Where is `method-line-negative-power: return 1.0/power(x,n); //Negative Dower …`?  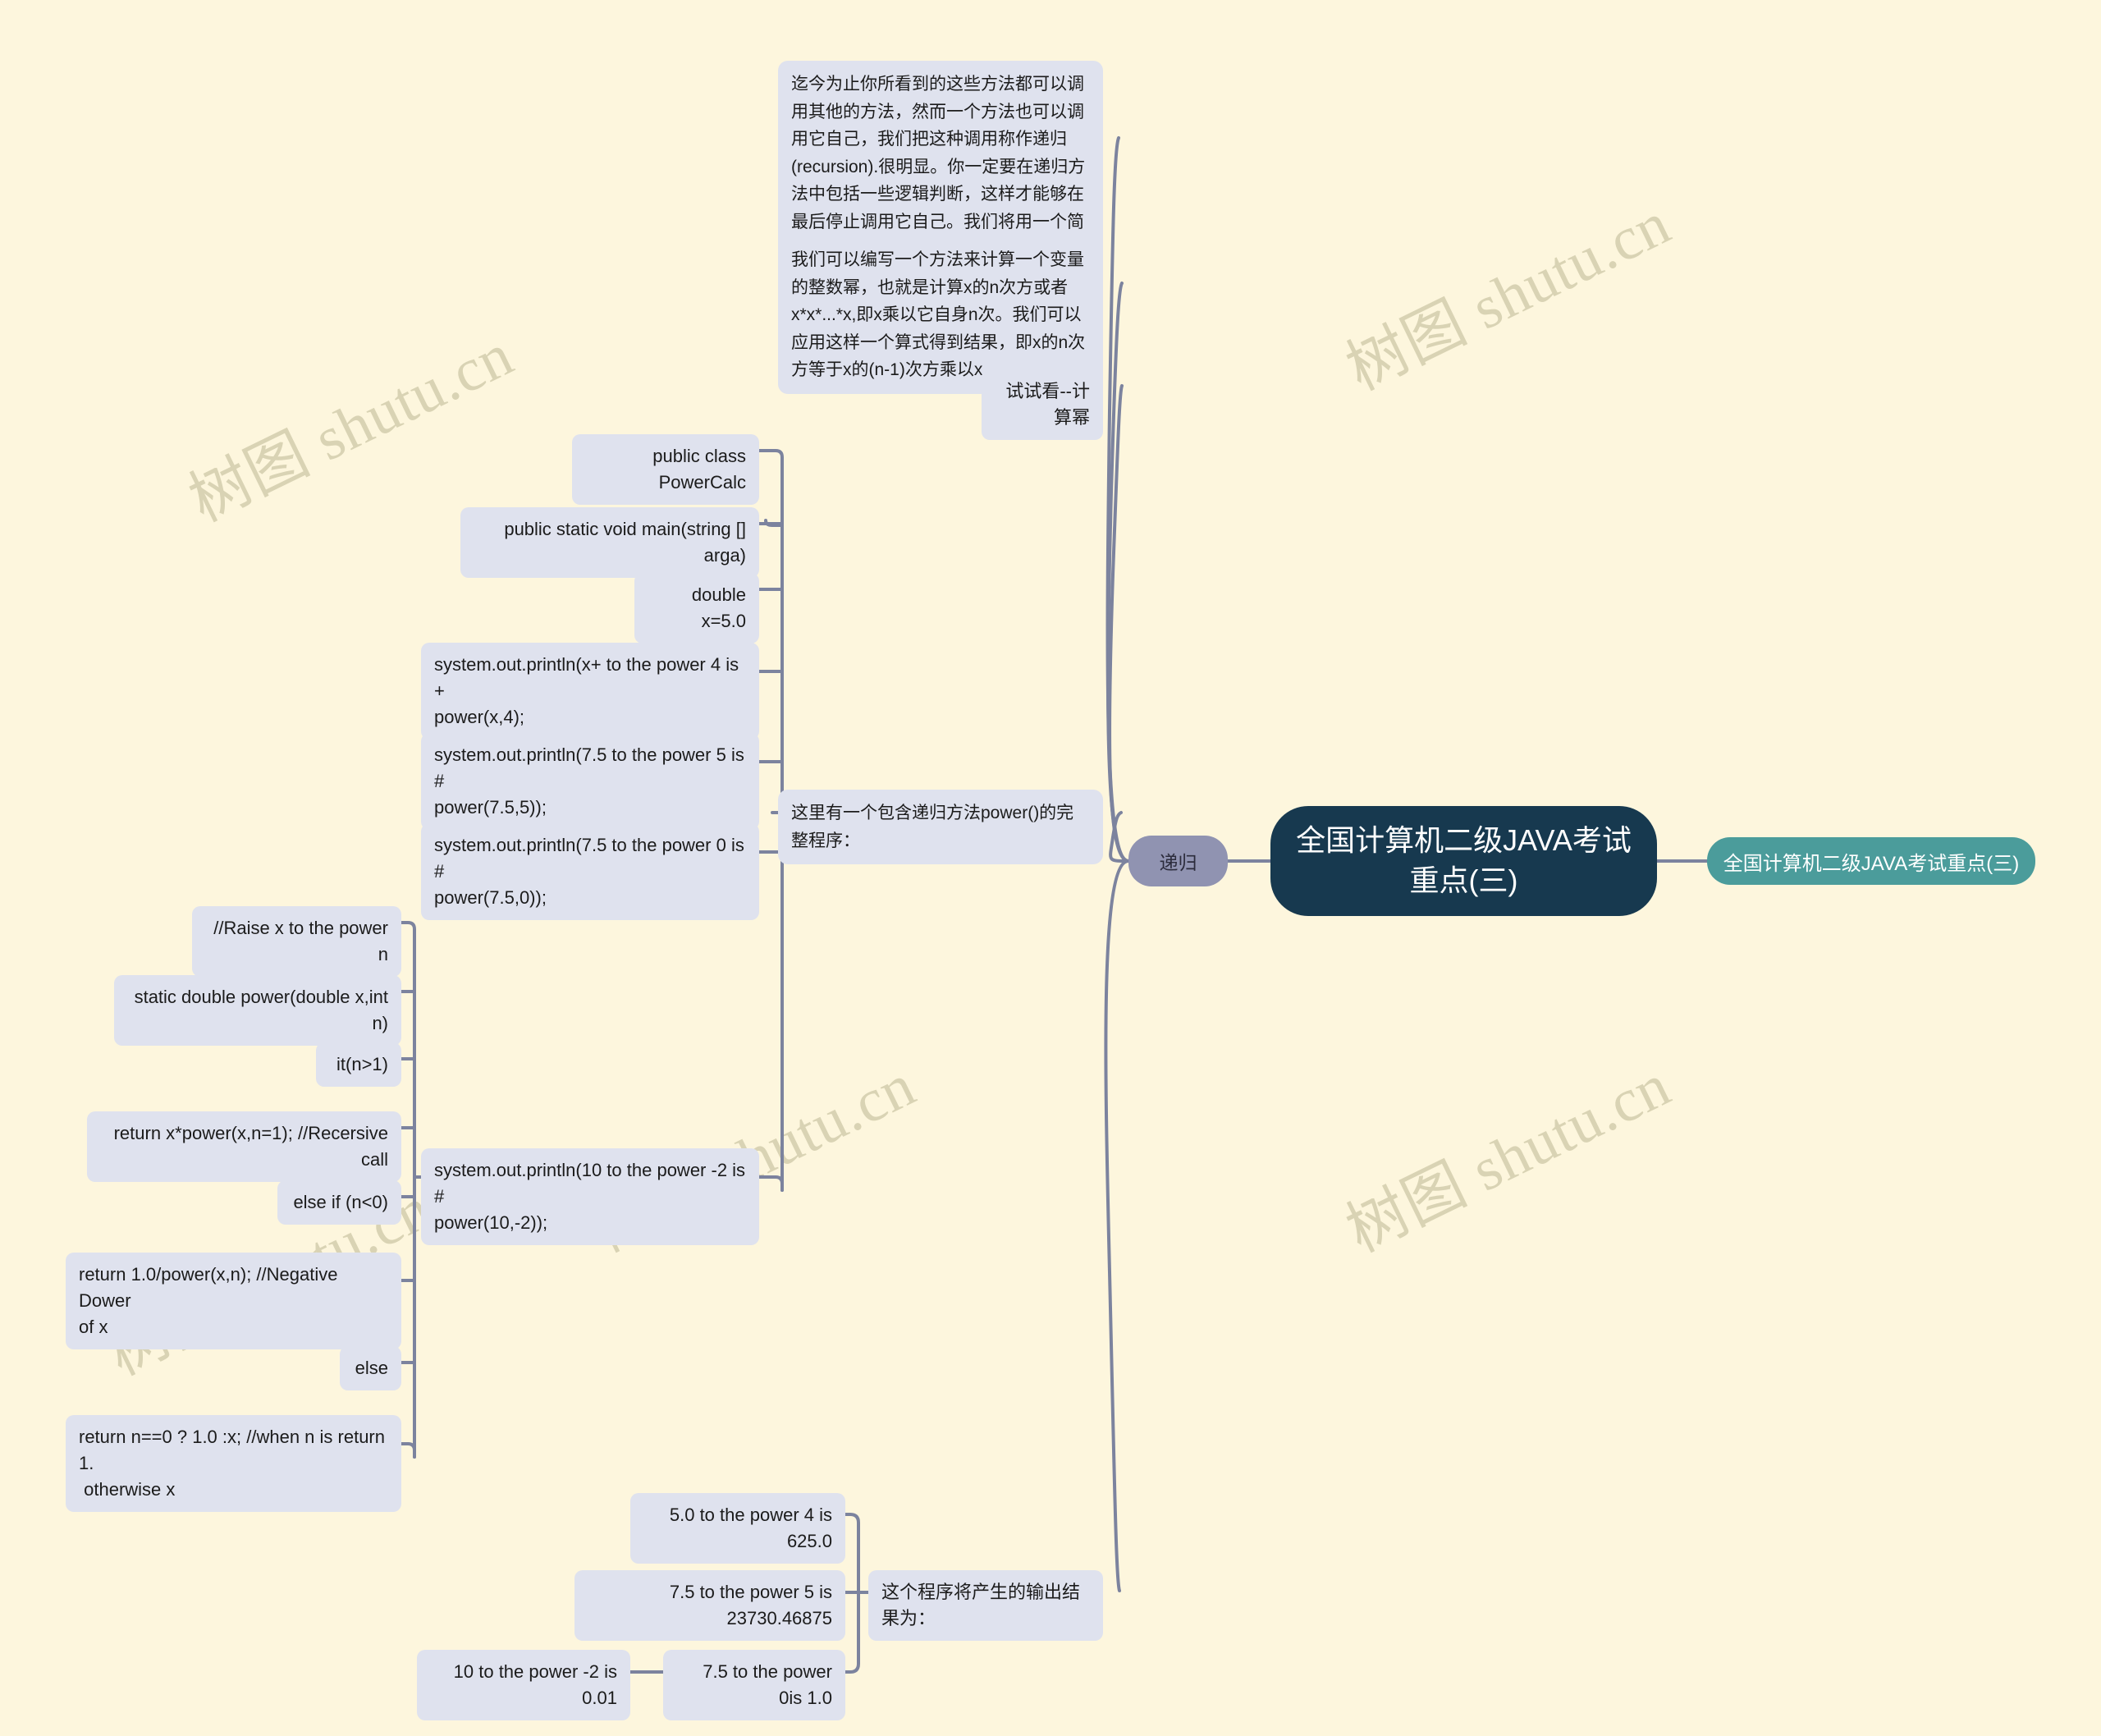 method-line-negative-power: return 1.0/power(x,n); //Negative Dower … is located at coordinates (233, 1301).